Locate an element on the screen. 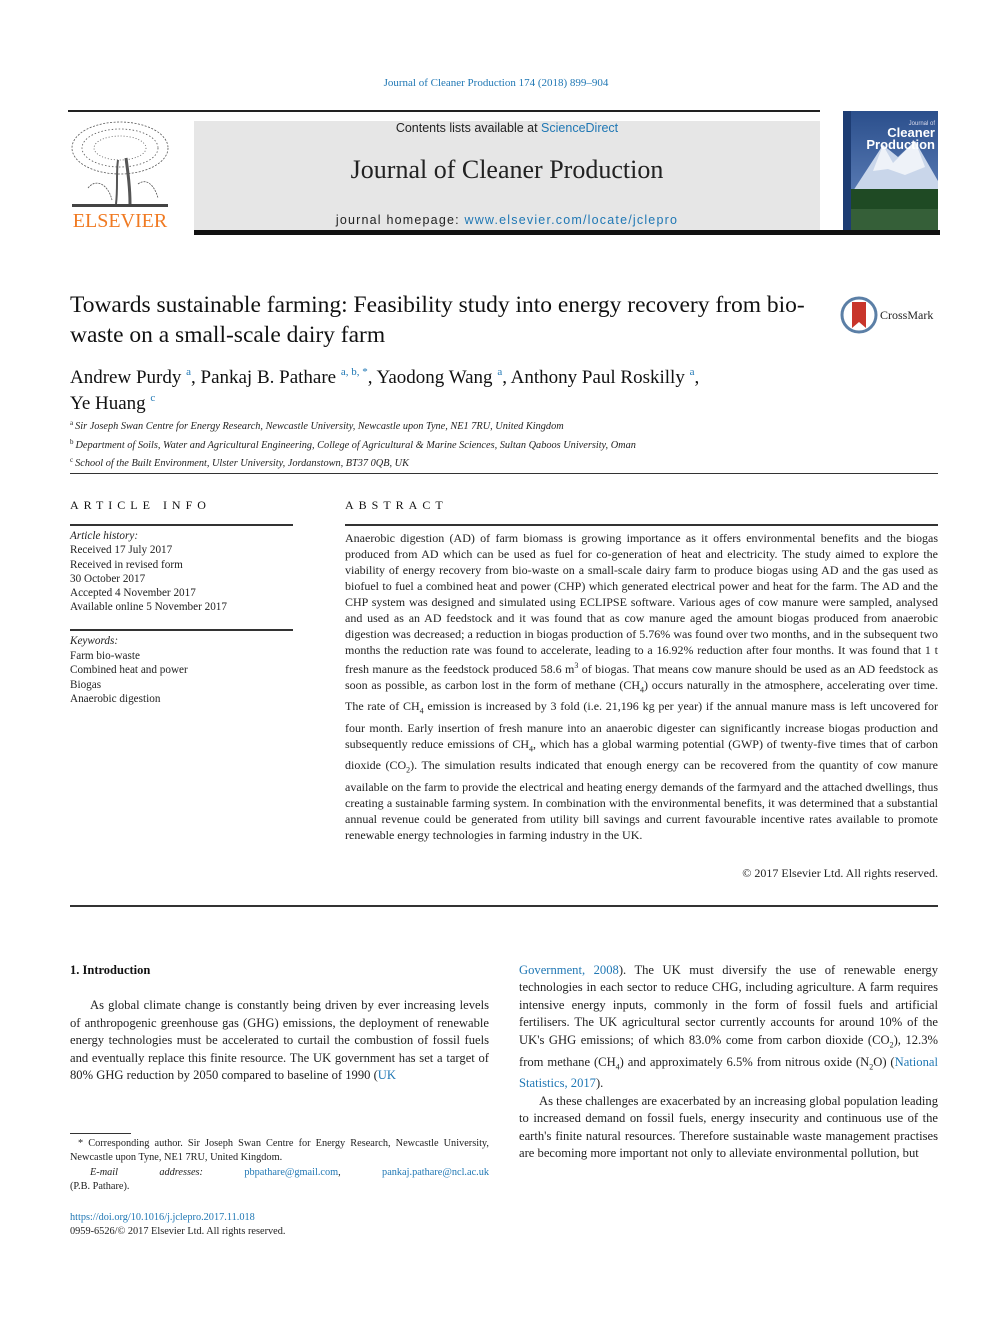  crossmark-button: CrossMark is located at coordinates (891, 316).